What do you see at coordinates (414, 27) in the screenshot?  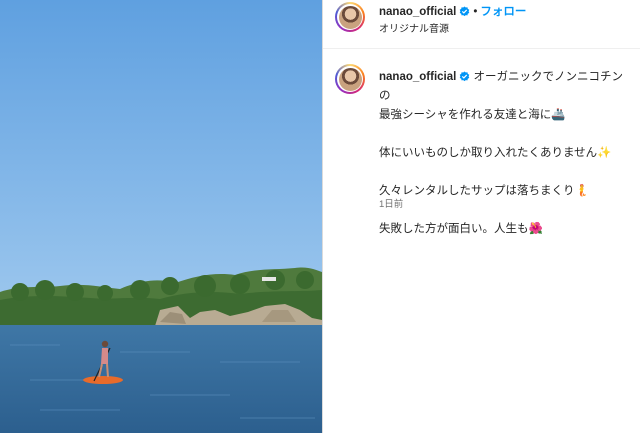 I see `audio-label: オリジナル音源` at bounding box center [414, 27].